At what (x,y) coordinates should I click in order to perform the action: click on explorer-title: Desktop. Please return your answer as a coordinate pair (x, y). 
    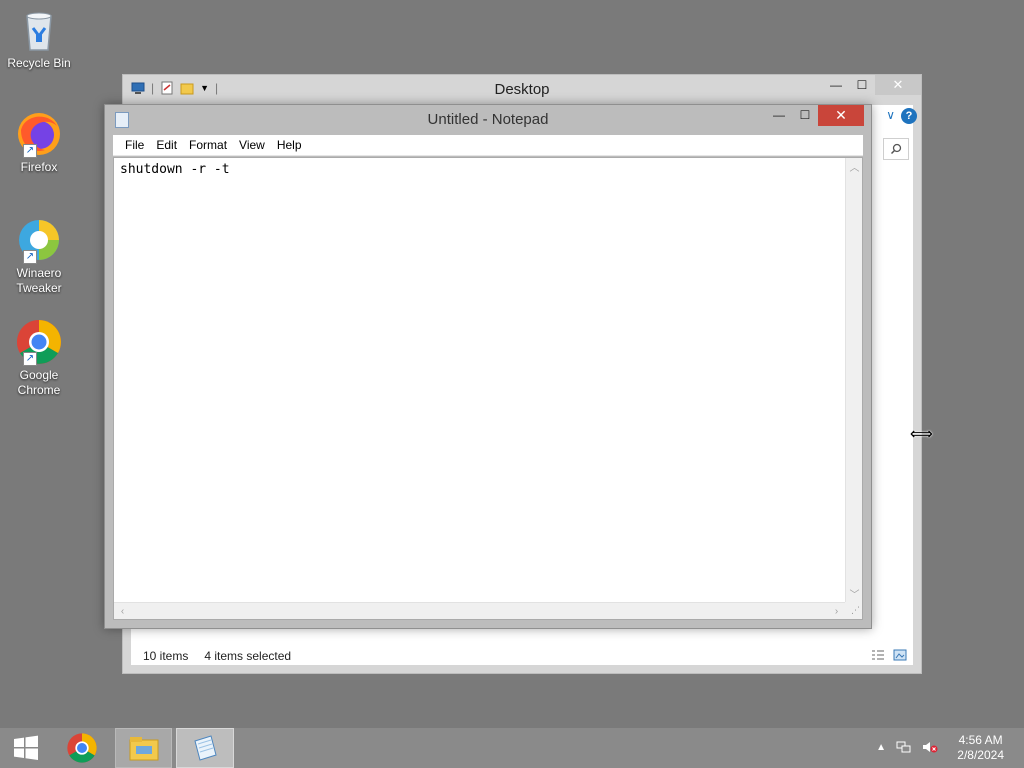
    Looking at the image, I should click on (522, 89).